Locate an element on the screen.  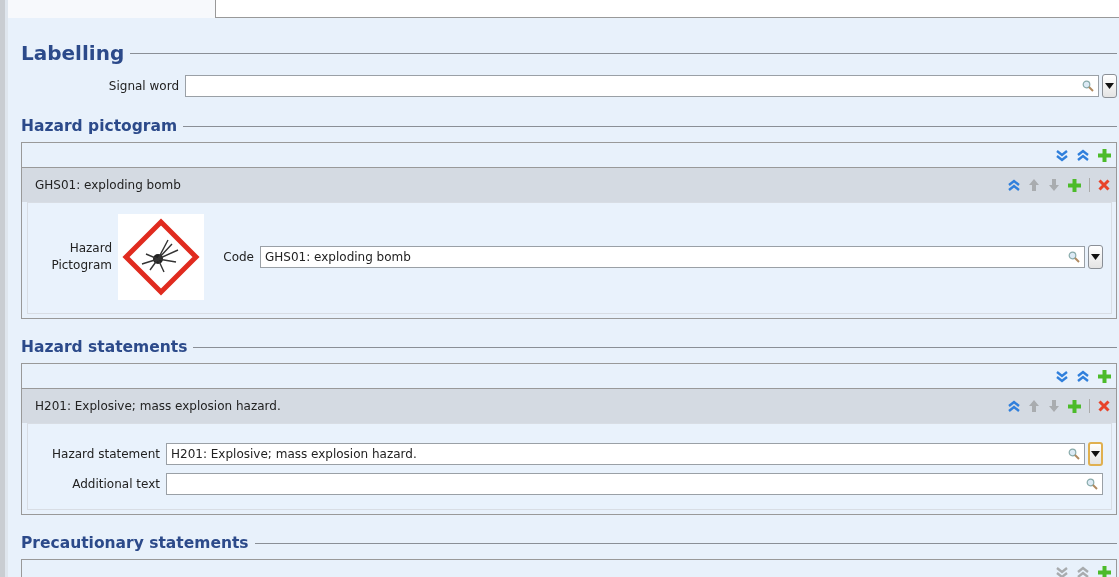
signal-word-field is located at coordinates (642, 85).